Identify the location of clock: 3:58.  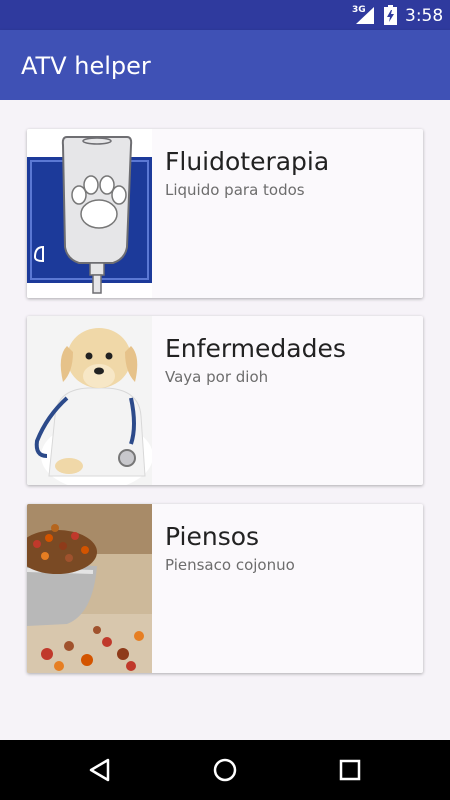
(424, 16).